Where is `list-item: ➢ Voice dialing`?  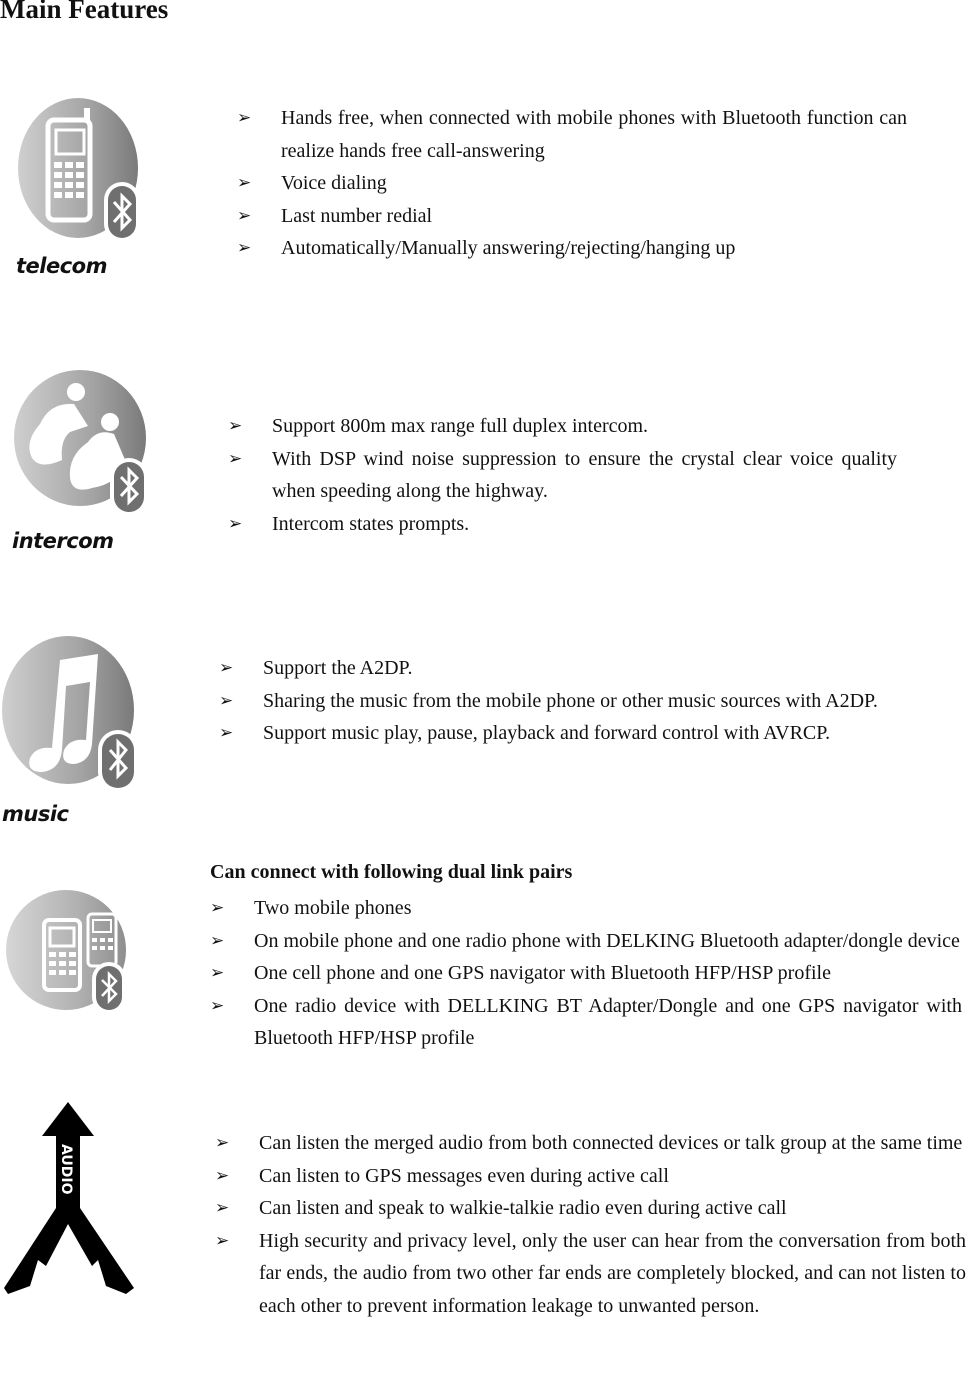 list-item: ➢ Voice dialing is located at coordinates (572, 183).